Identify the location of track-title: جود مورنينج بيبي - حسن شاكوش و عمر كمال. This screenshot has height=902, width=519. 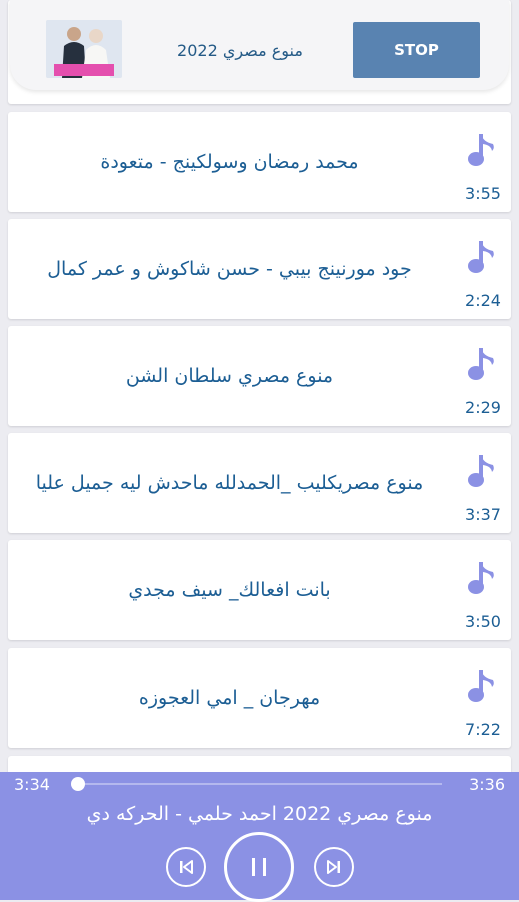
(229, 269).